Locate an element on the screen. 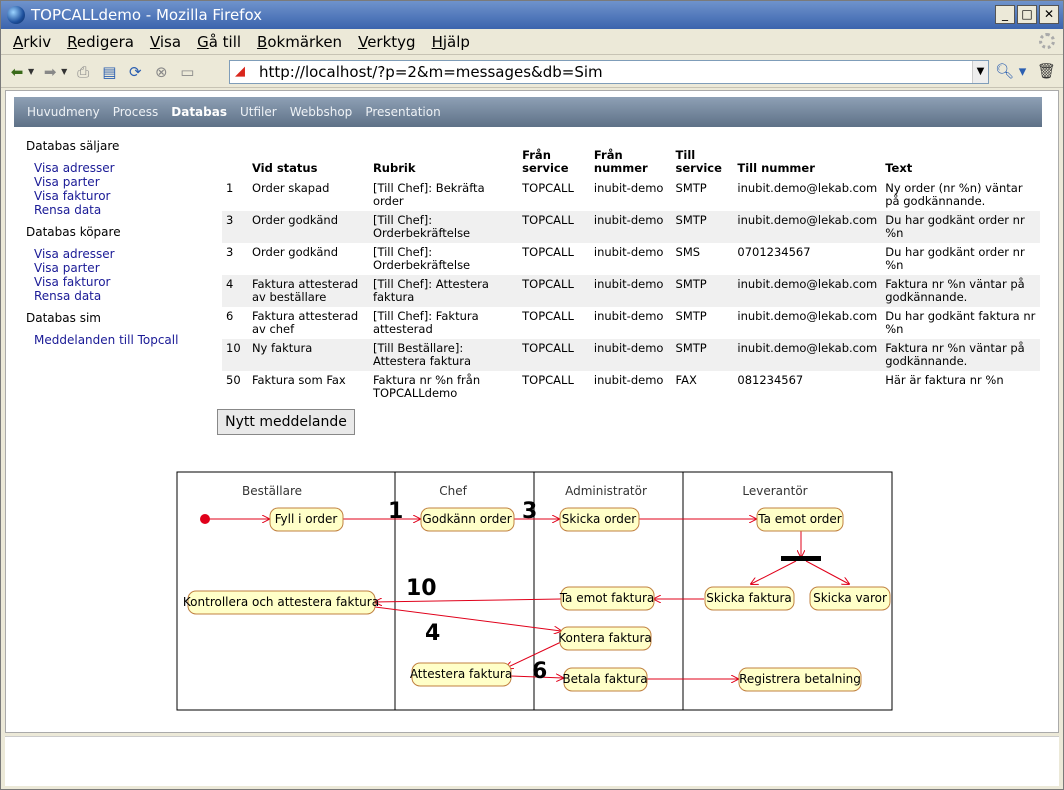 This screenshot has width=1064, height=790. table-cell: Faktura nr %n väntar på godkännande. is located at coordinates (960, 291).